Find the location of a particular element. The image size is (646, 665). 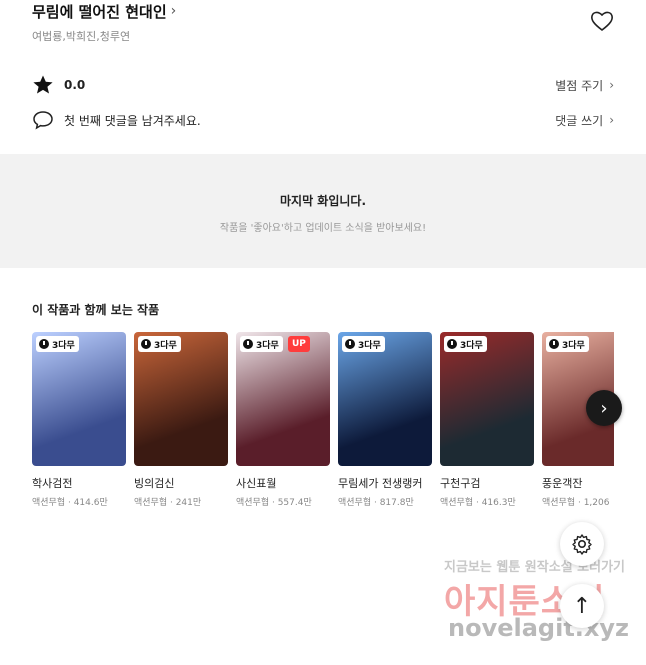

arrow-up-icon: ↑ is located at coordinates (582, 606).